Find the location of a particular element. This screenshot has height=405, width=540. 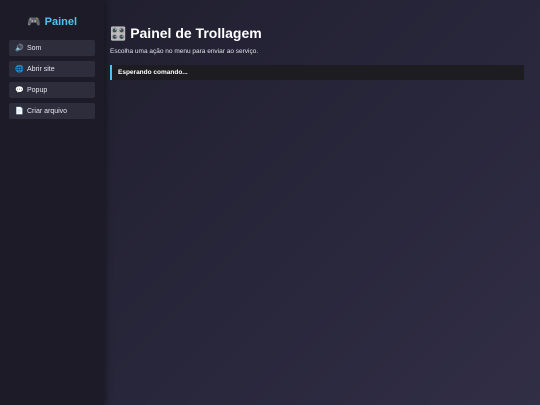

menu-item-label: Som is located at coordinates (34, 48).